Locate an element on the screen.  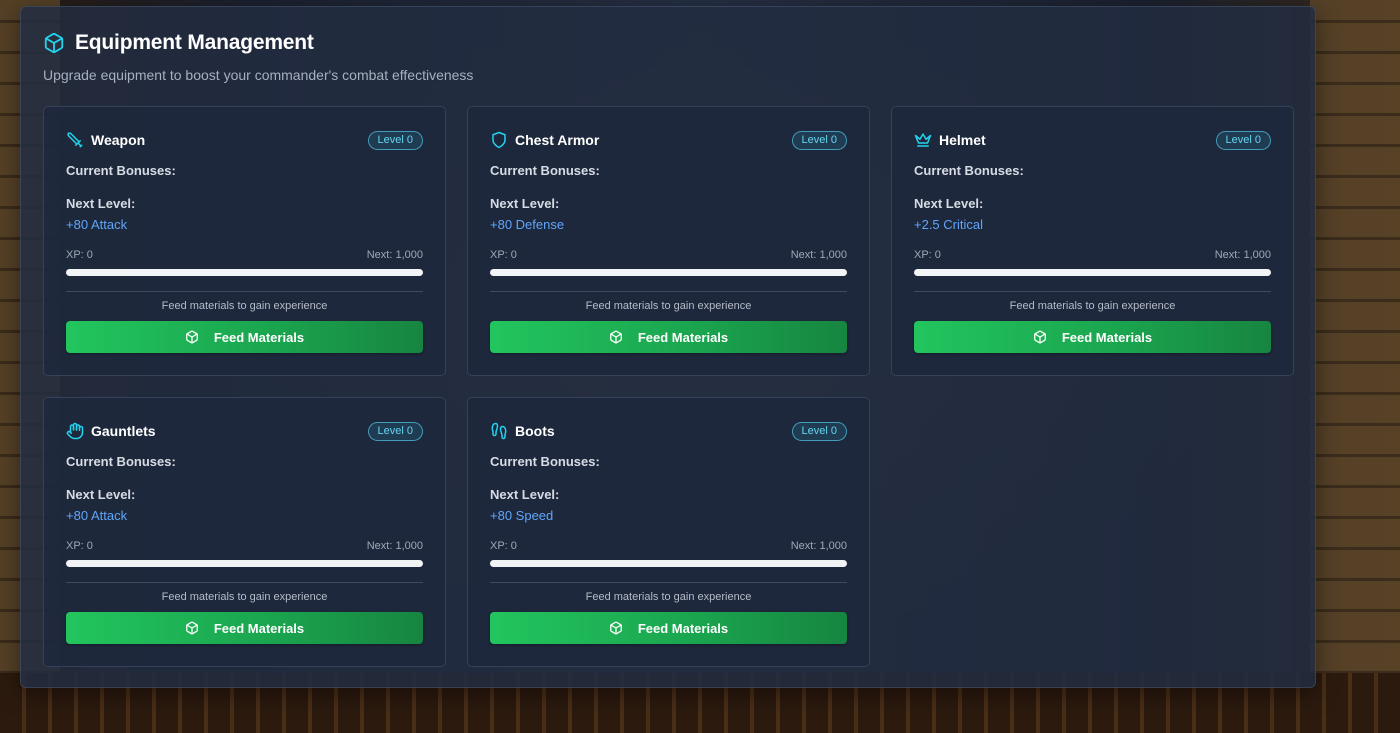
equipment-name: Helmet is located at coordinates (962, 140).